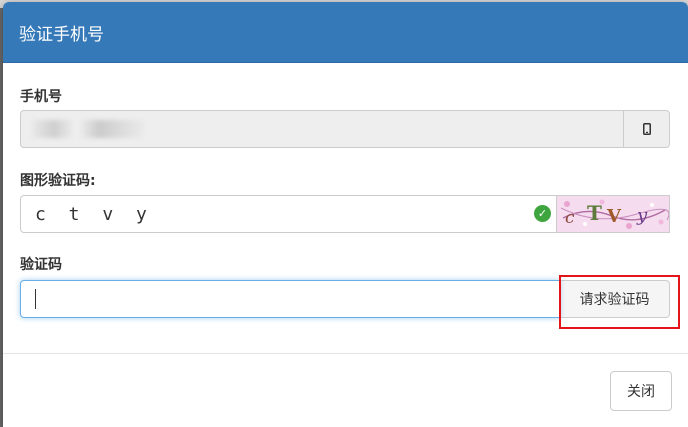 This screenshot has width=688, height=427. What do you see at coordinates (570, 218) in the screenshot?
I see `svg-text: c` at bounding box center [570, 218].